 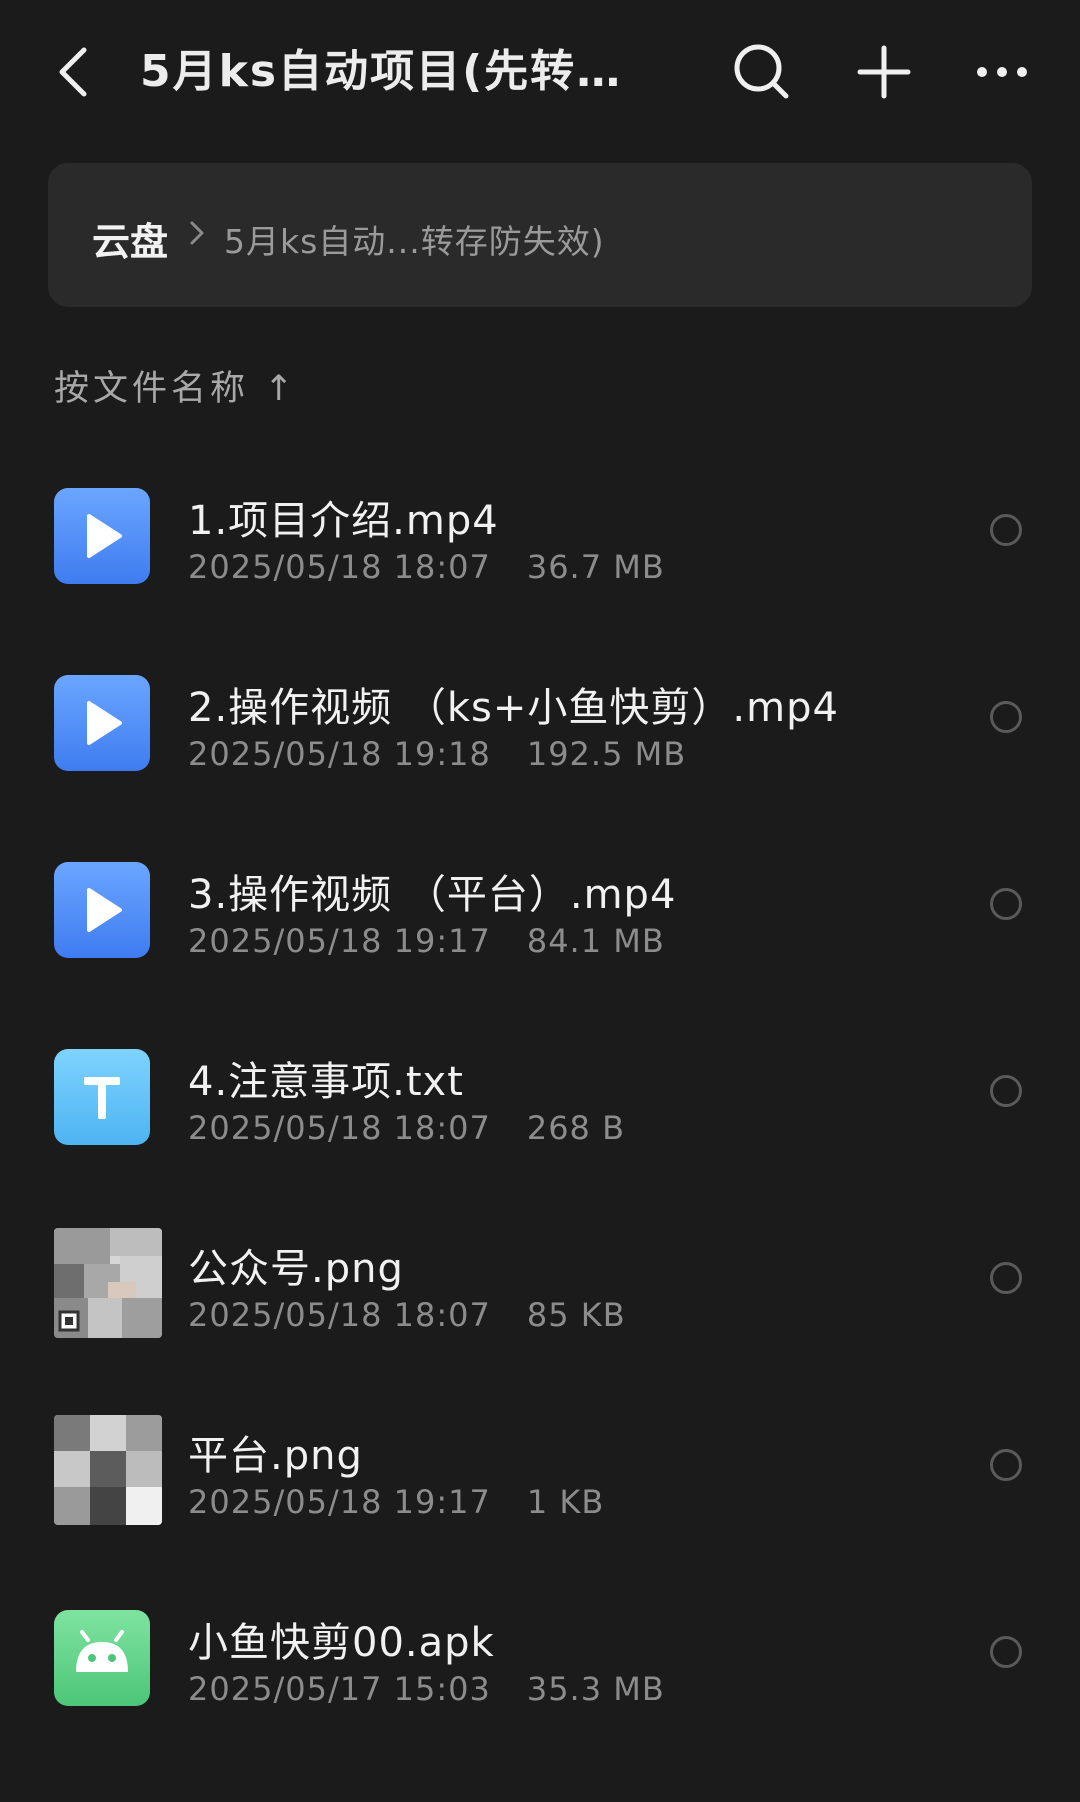 I want to click on file-meta: 2025/05/18 18:07 36.7 MB, so click(x=426, y=567).